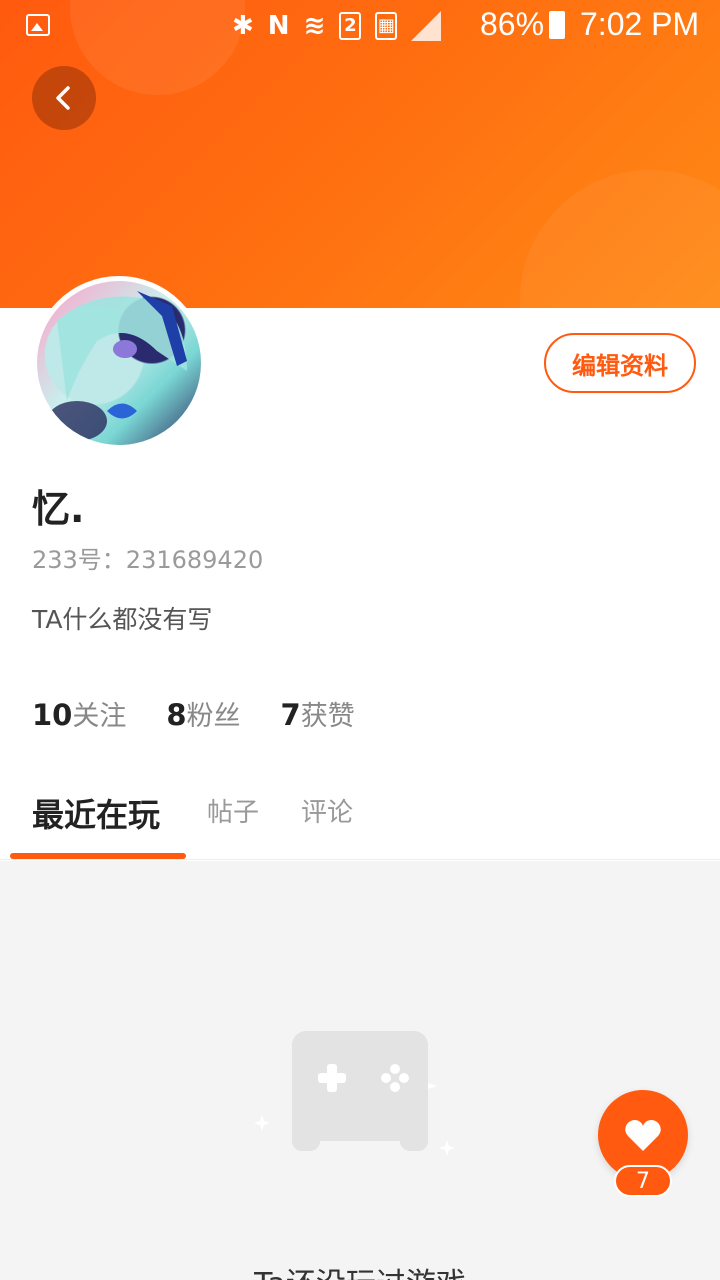  Describe the element at coordinates (98, 856) in the screenshot. I see `active-tab-indicator` at that location.